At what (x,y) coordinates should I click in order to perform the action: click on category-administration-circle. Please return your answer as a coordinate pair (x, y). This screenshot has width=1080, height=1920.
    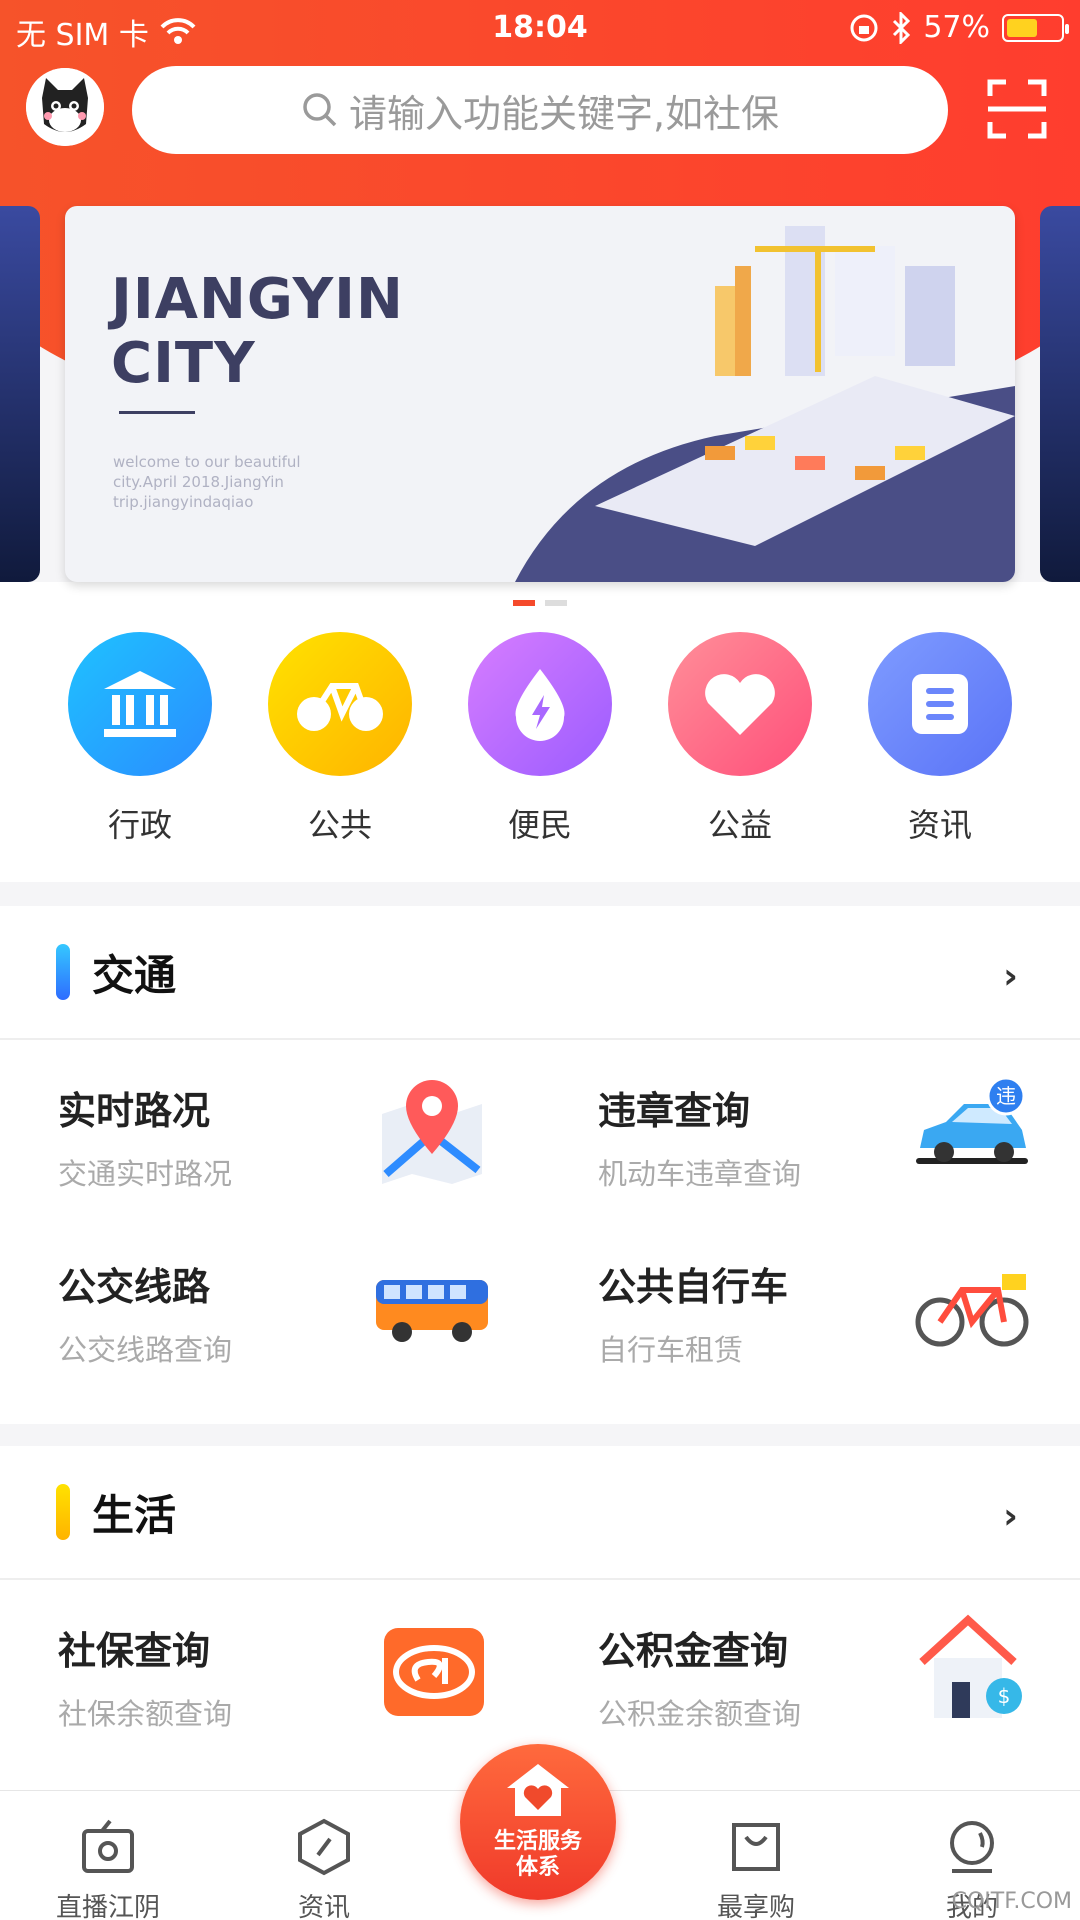
    Looking at the image, I should click on (140, 704).